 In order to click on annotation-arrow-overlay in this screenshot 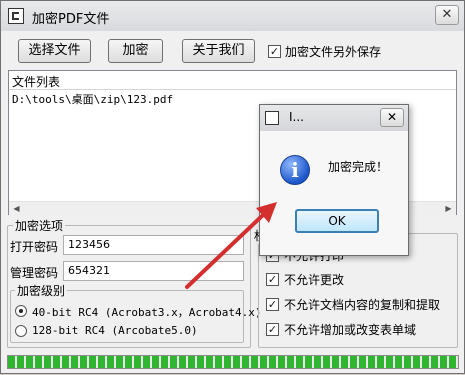, I will do `click(231, 245)`.